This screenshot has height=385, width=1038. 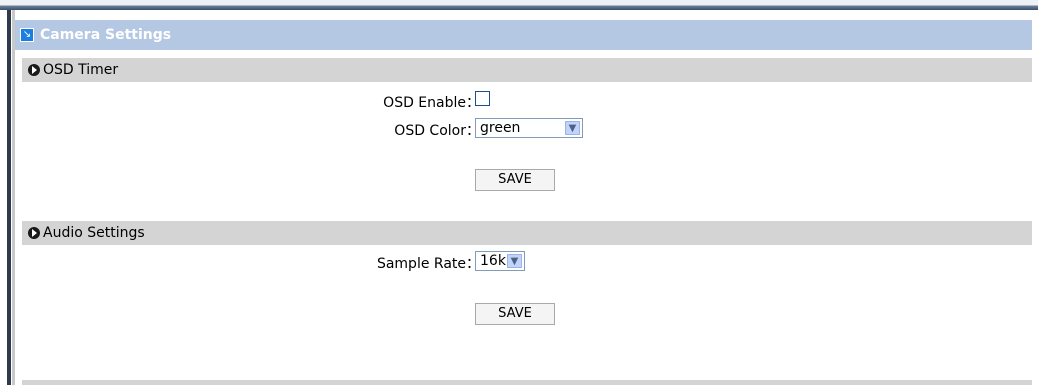 I want to click on osd-color-row: OSD Color： green ▼, so click(x=527, y=128).